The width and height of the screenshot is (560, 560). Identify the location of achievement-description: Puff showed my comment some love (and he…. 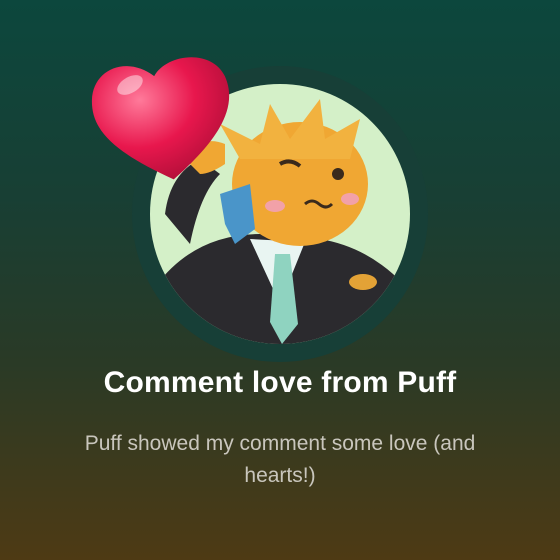
(280, 459).